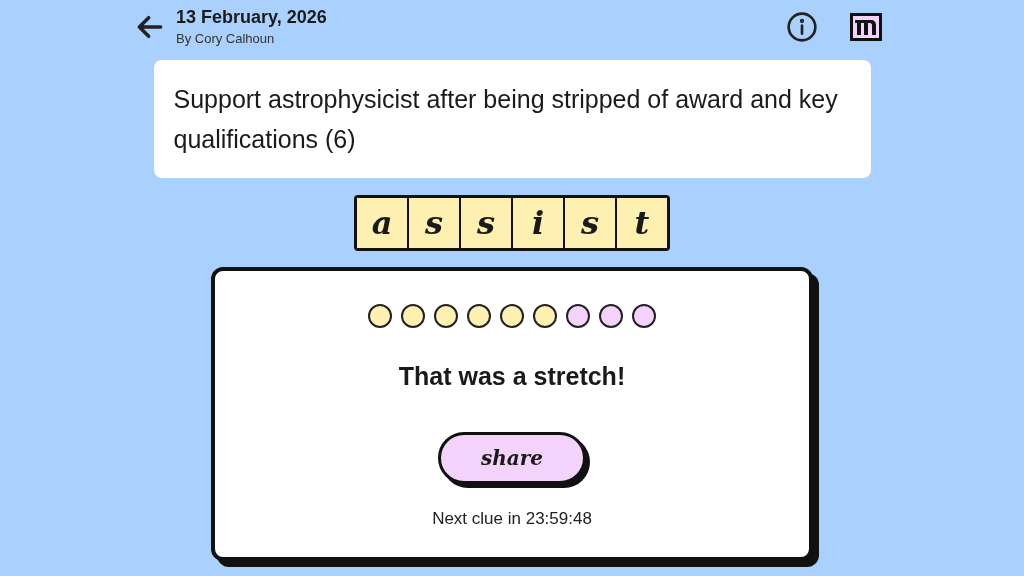 This screenshot has width=1024, height=576. Describe the element at coordinates (512, 518) in the screenshot. I see `countdown-text: Next clue in 23:59:48` at that location.